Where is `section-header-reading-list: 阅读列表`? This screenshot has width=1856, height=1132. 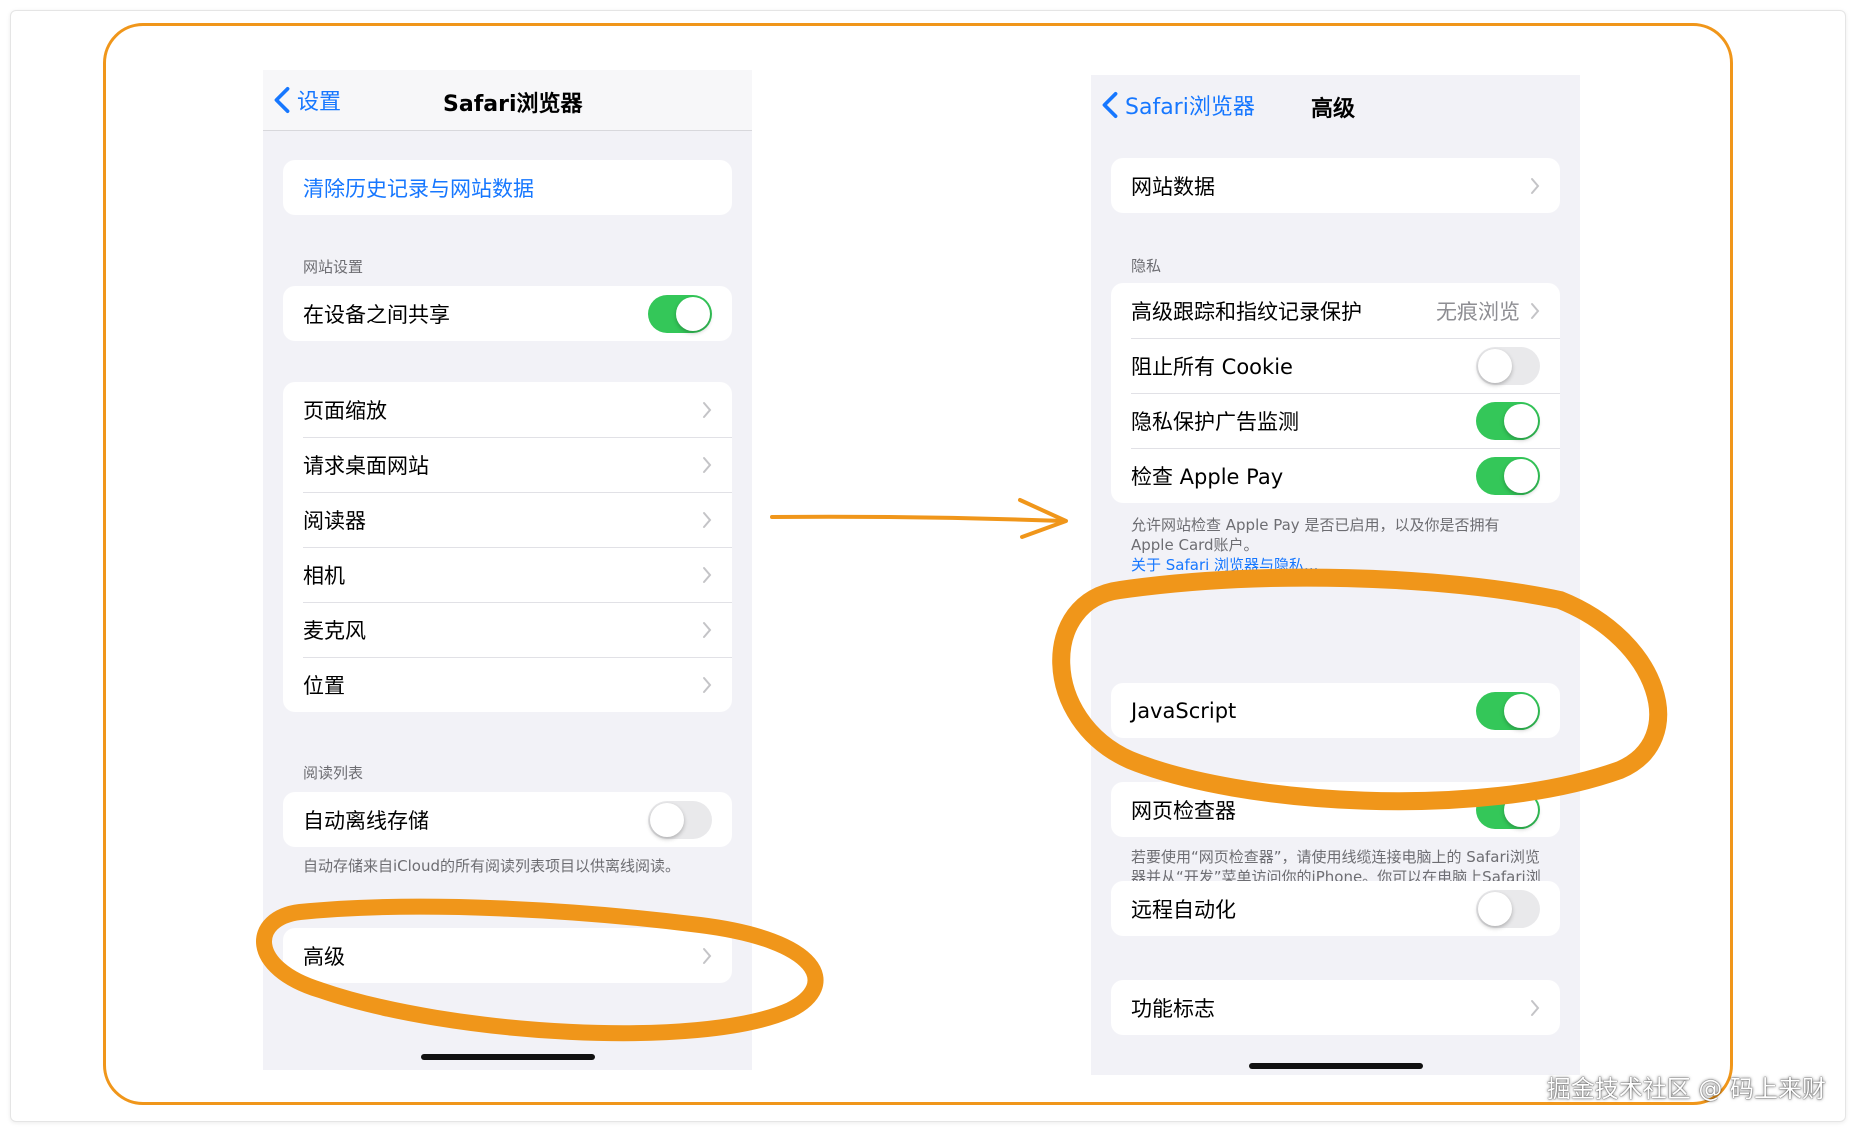 section-header-reading-list: 阅读列表 is located at coordinates (333, 773).